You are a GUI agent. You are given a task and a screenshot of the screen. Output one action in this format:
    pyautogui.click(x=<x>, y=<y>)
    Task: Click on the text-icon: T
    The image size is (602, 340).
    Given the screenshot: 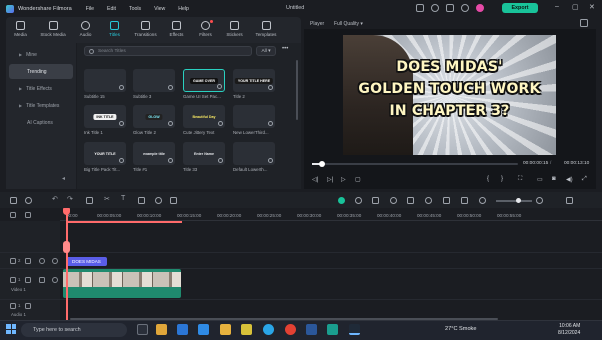 What is the action you would take?
    pyautogui.click(x=124, y=198)
    